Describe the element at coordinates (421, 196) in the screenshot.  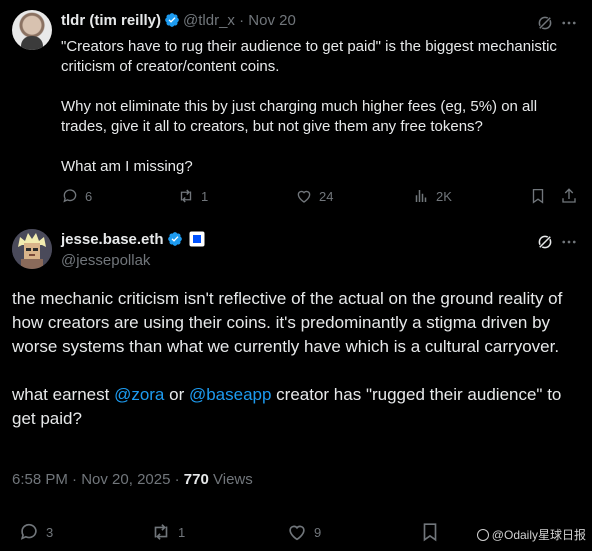
I see `views-chart-icon` at that location.